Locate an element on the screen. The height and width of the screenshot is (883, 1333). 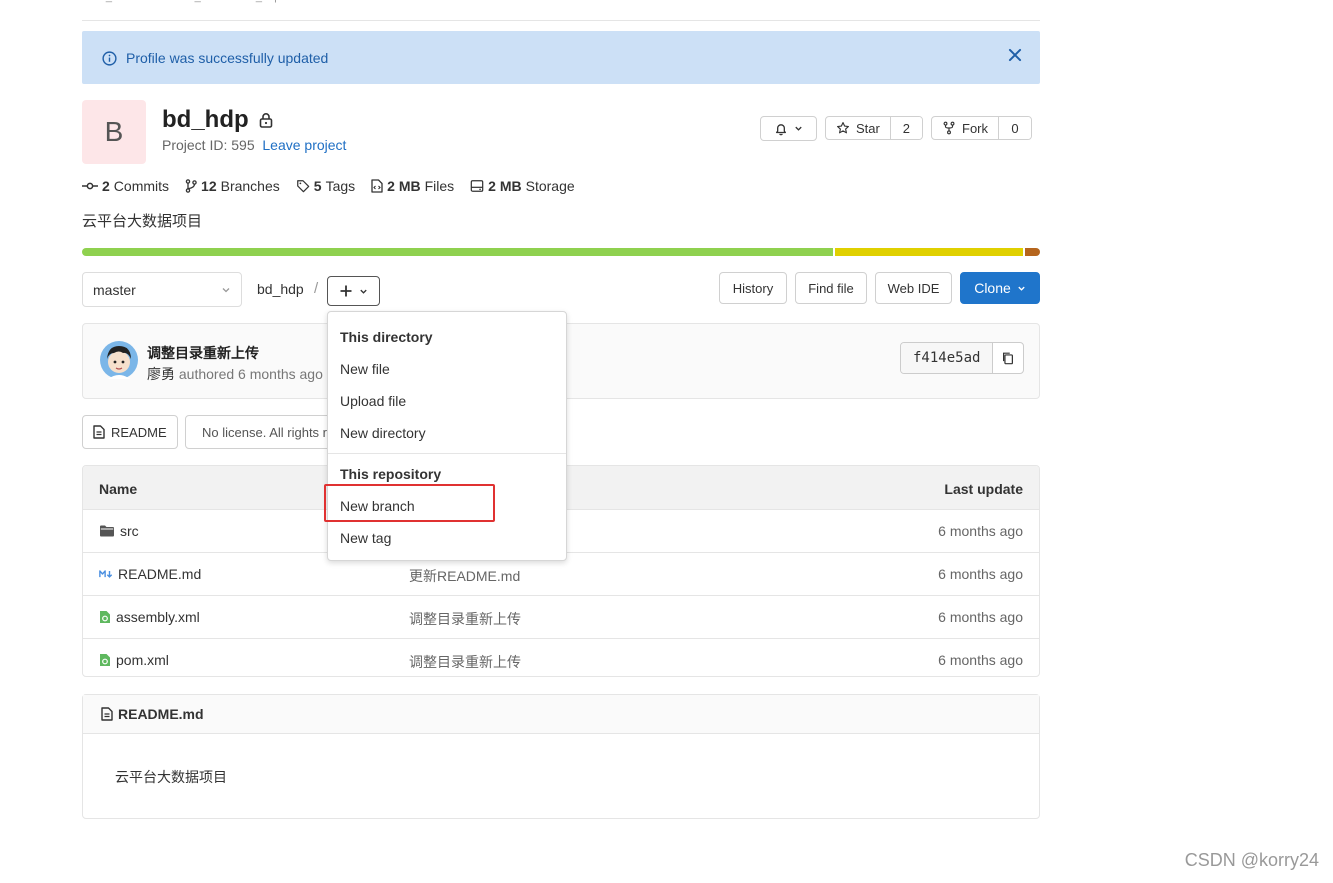
column-header-name: Name is located at coordinates (118, 489).